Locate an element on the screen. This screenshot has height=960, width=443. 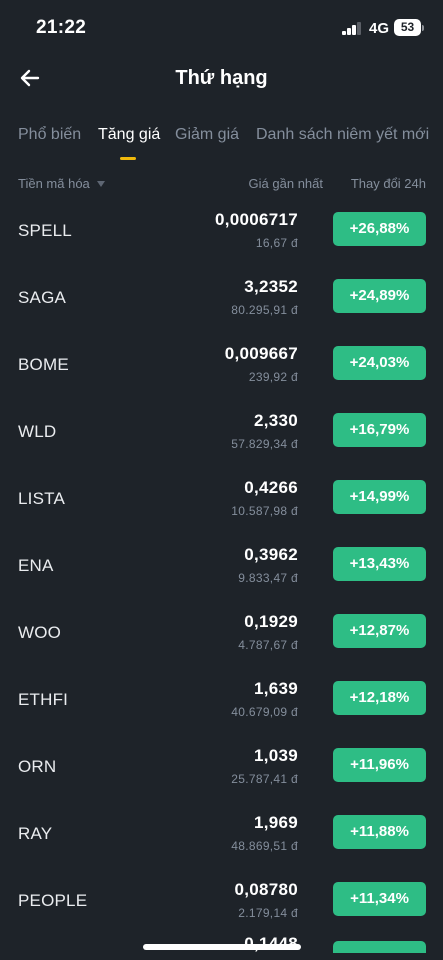
change-badge: +26,88% is located at coordinates (379, 229).